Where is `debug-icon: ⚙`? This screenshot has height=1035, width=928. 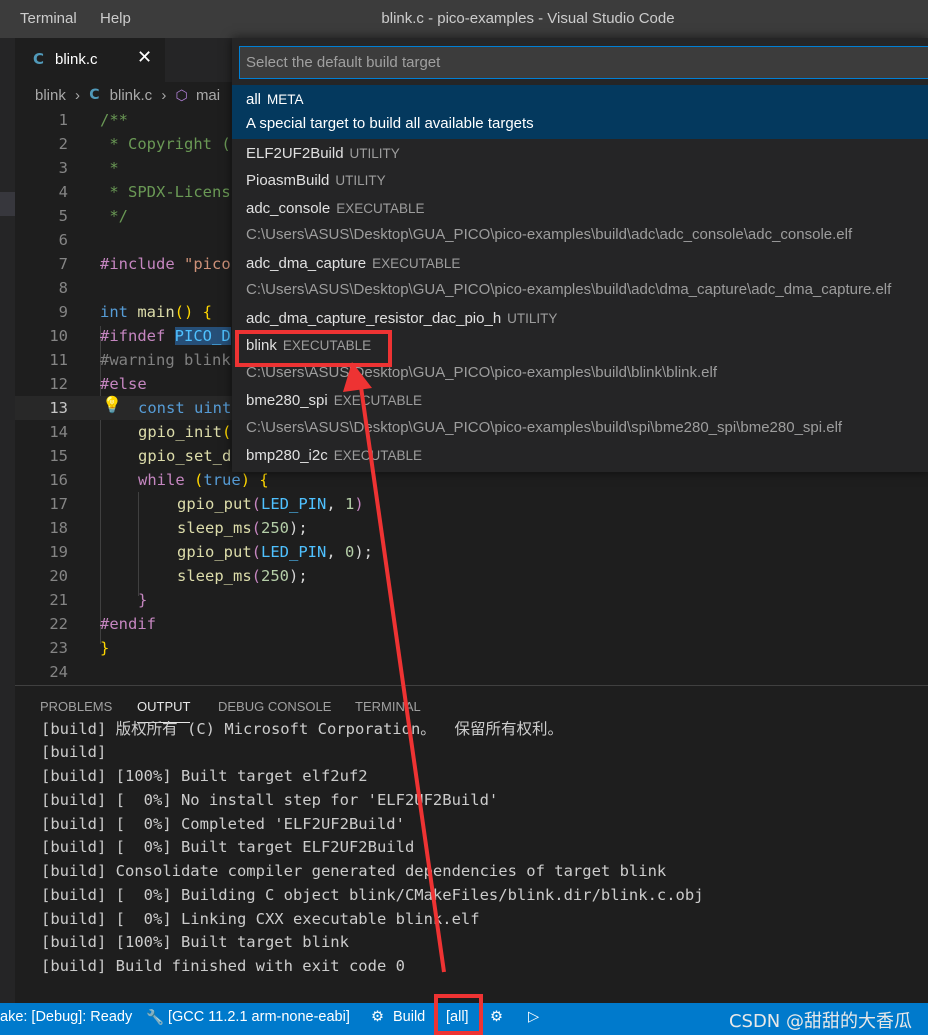 debug-icon: ⚙ is located at coordinates (496, 1017).